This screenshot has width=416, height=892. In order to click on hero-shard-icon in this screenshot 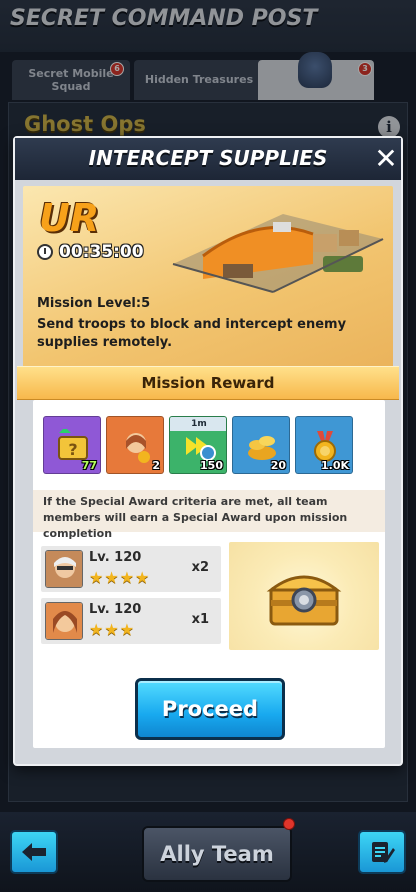, I will do `click(138, 448)`.